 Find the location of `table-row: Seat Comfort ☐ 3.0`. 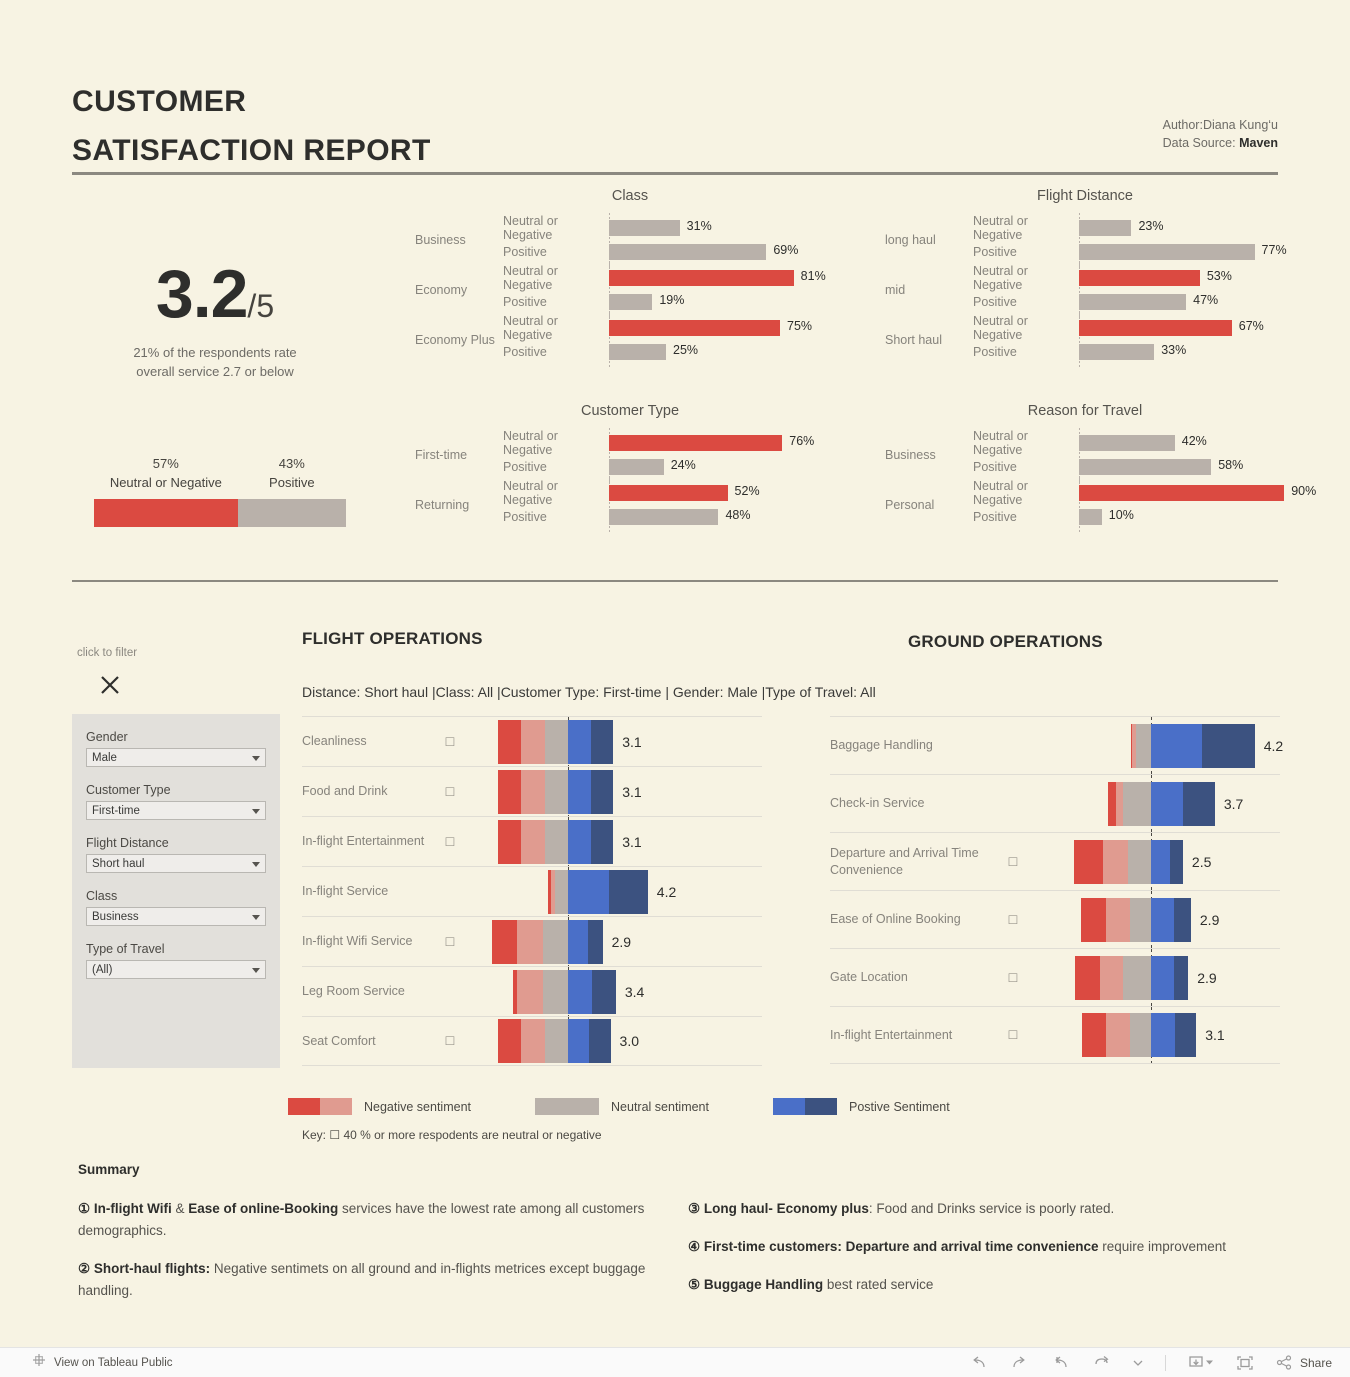

table-row: Seat Comfort ☐ 3.0 is located at coordinates (532, 1041).